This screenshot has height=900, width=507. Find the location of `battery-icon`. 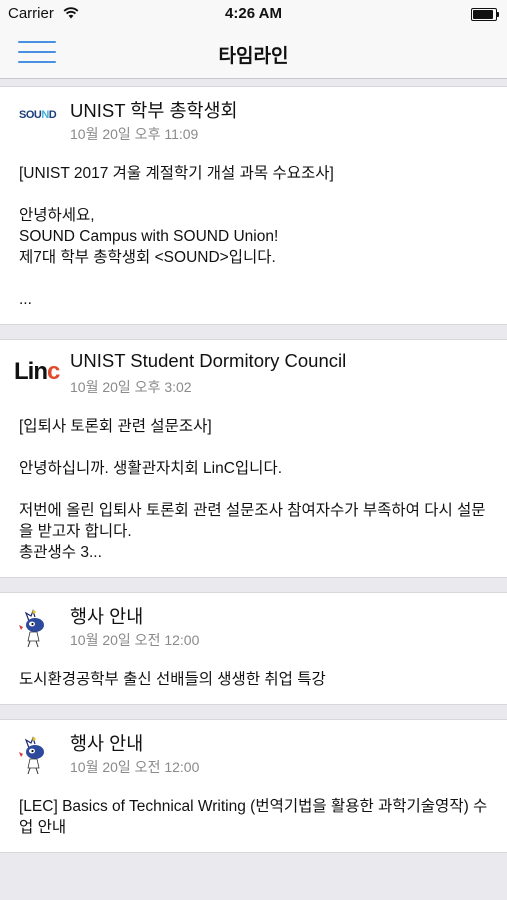

battery-icon is located at coordinates (485, 14).